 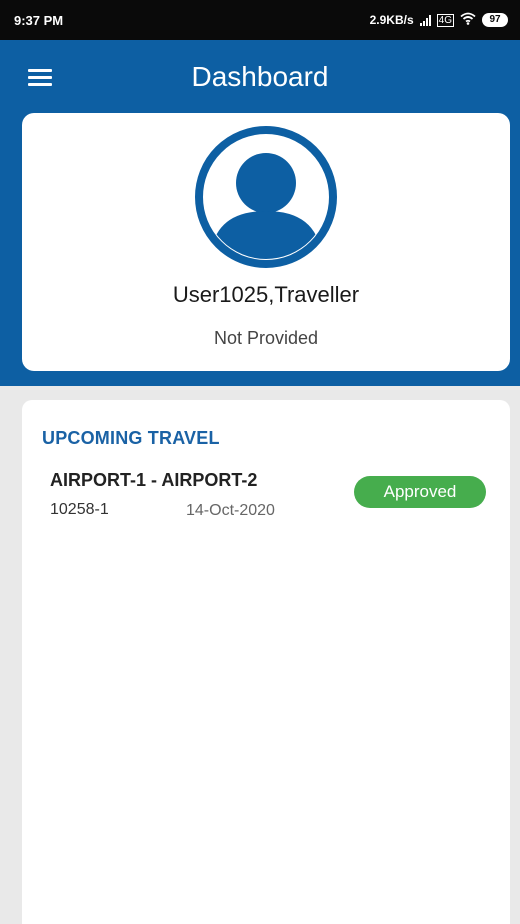 I want to click on trip-date: 14-Oct-2020, so click(x=230, y=510).